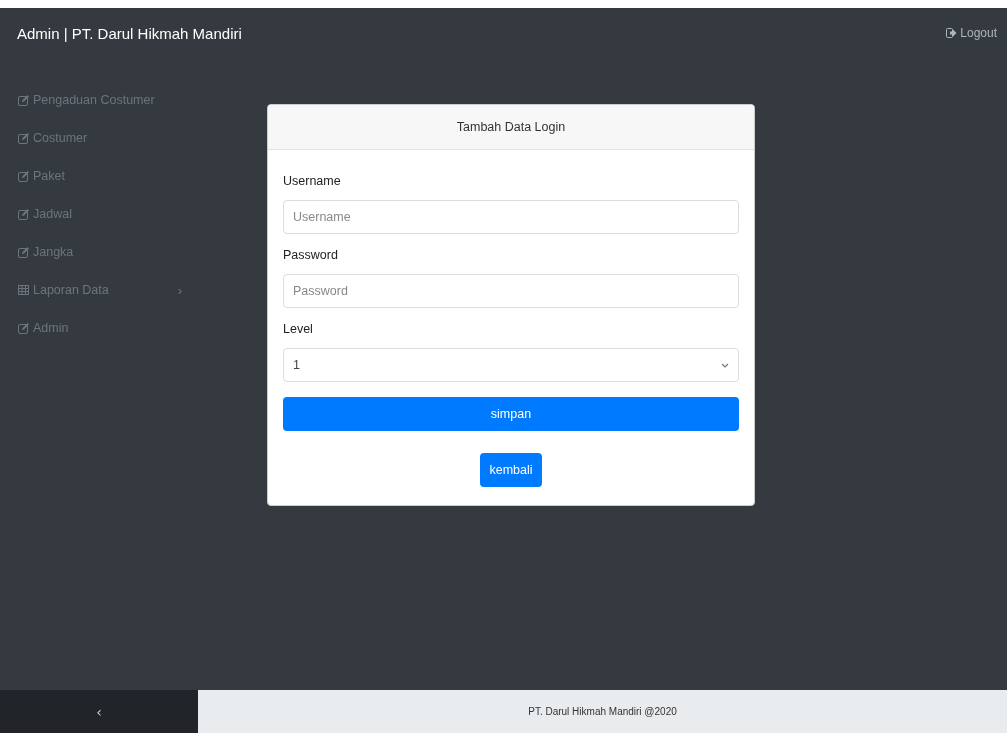 The height and width of the screenshot is (733, 1007). What do you see at coordinates (511, 470) in the screenshot?
I see `back-button: kembali` at bounding box center [511, 470].